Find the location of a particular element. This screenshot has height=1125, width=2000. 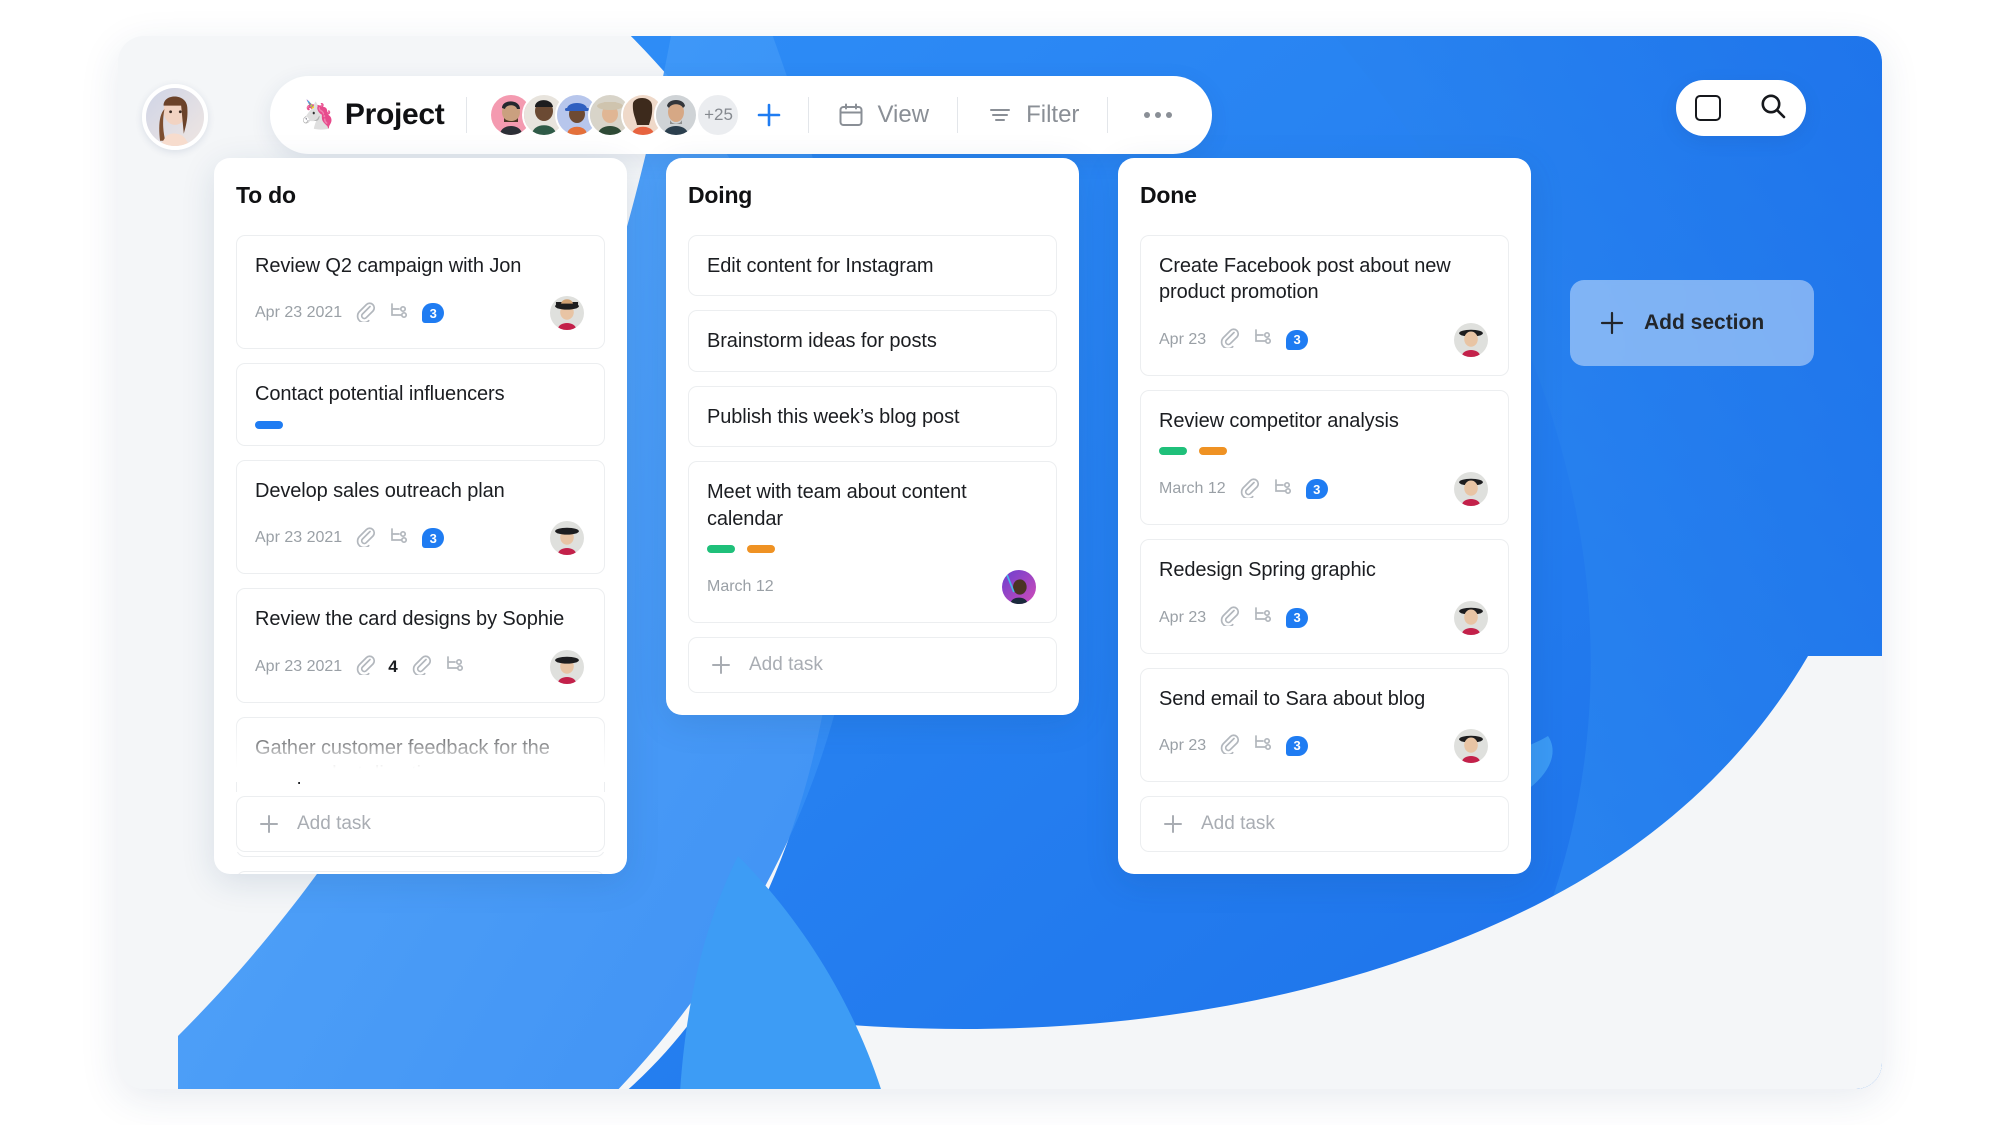

unicorn-icon: 🦄 is located at coordinates (317, 114).